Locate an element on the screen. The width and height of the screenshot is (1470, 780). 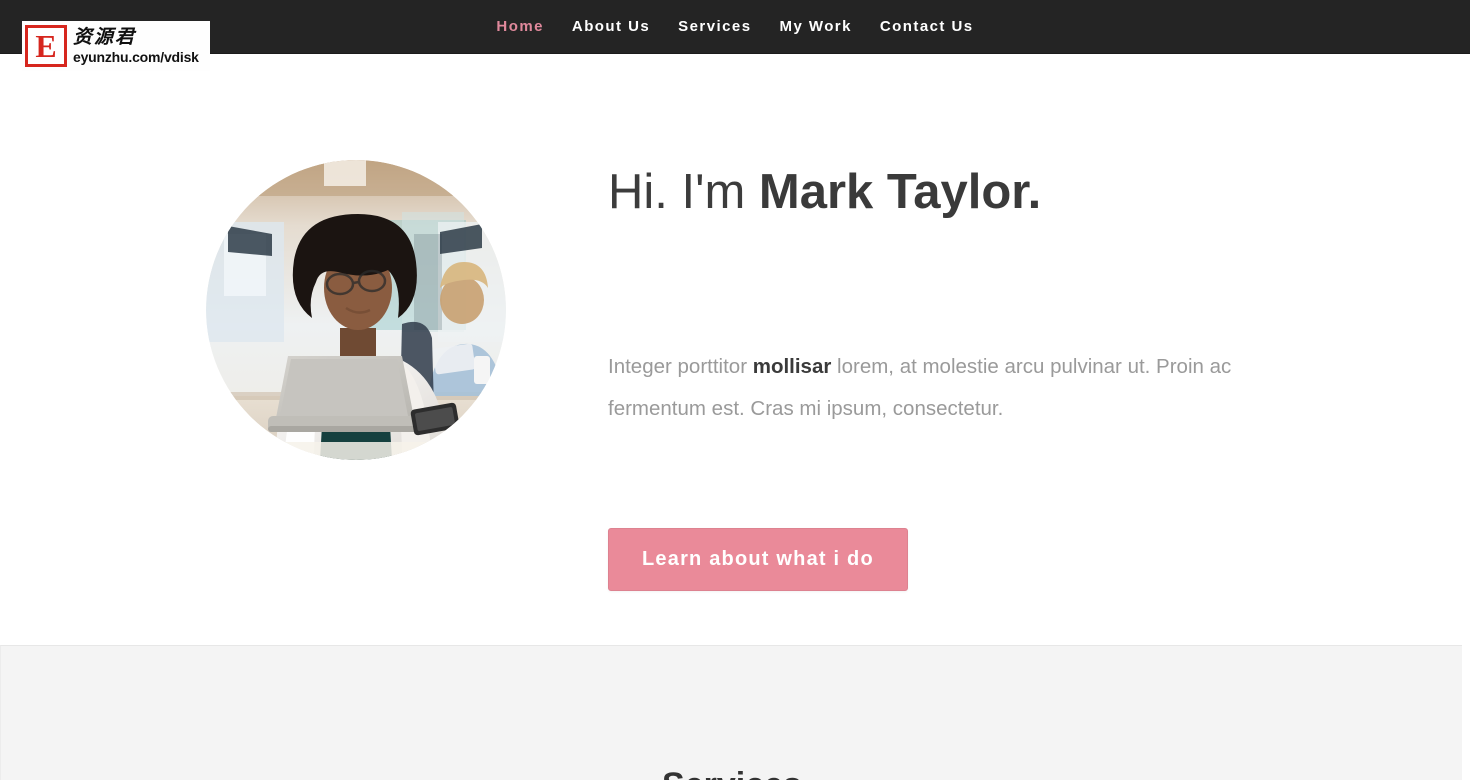
logo-badge-letter: E is located at coordinates (46, 46).